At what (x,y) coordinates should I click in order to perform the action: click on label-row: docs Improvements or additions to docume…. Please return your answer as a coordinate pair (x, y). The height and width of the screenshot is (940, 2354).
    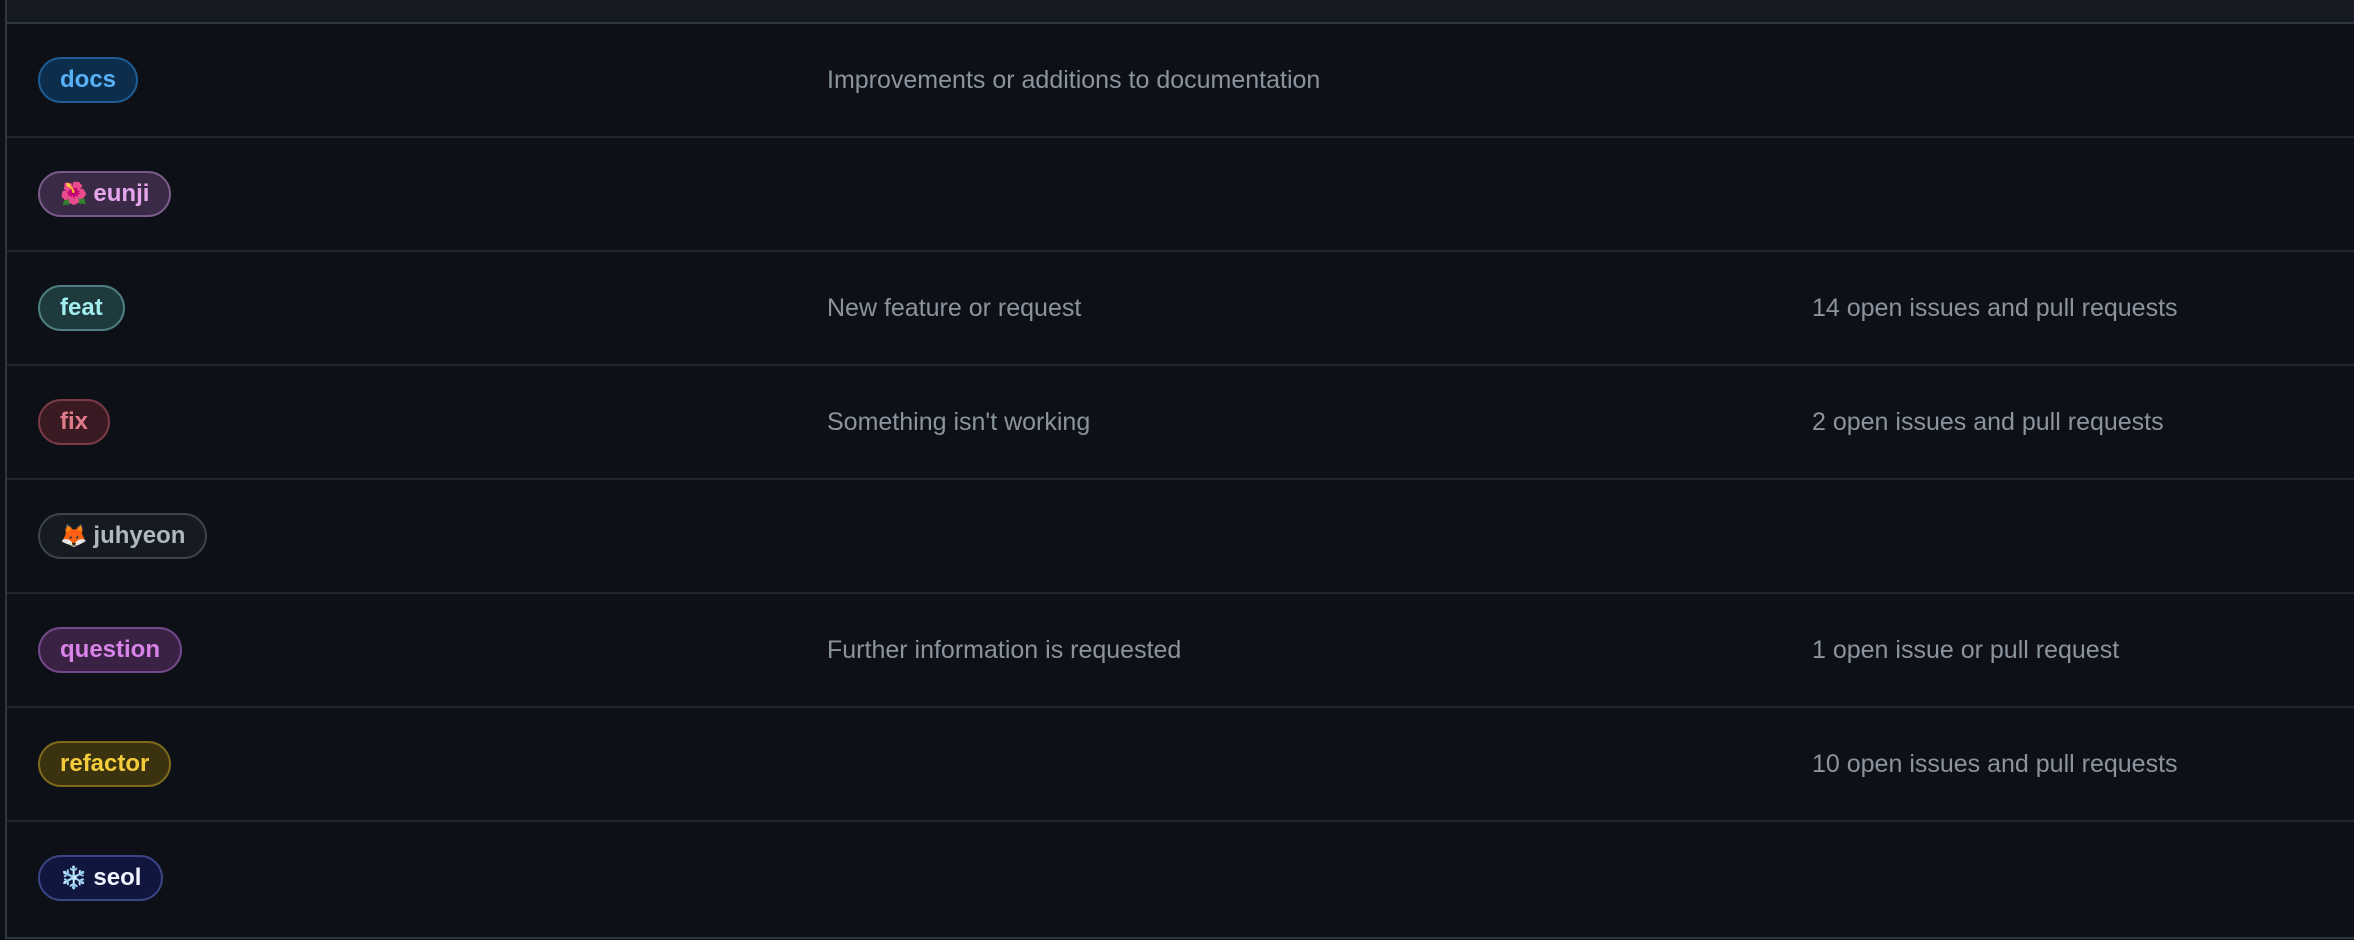
    Looking at the image, I should click on (1180, 81).